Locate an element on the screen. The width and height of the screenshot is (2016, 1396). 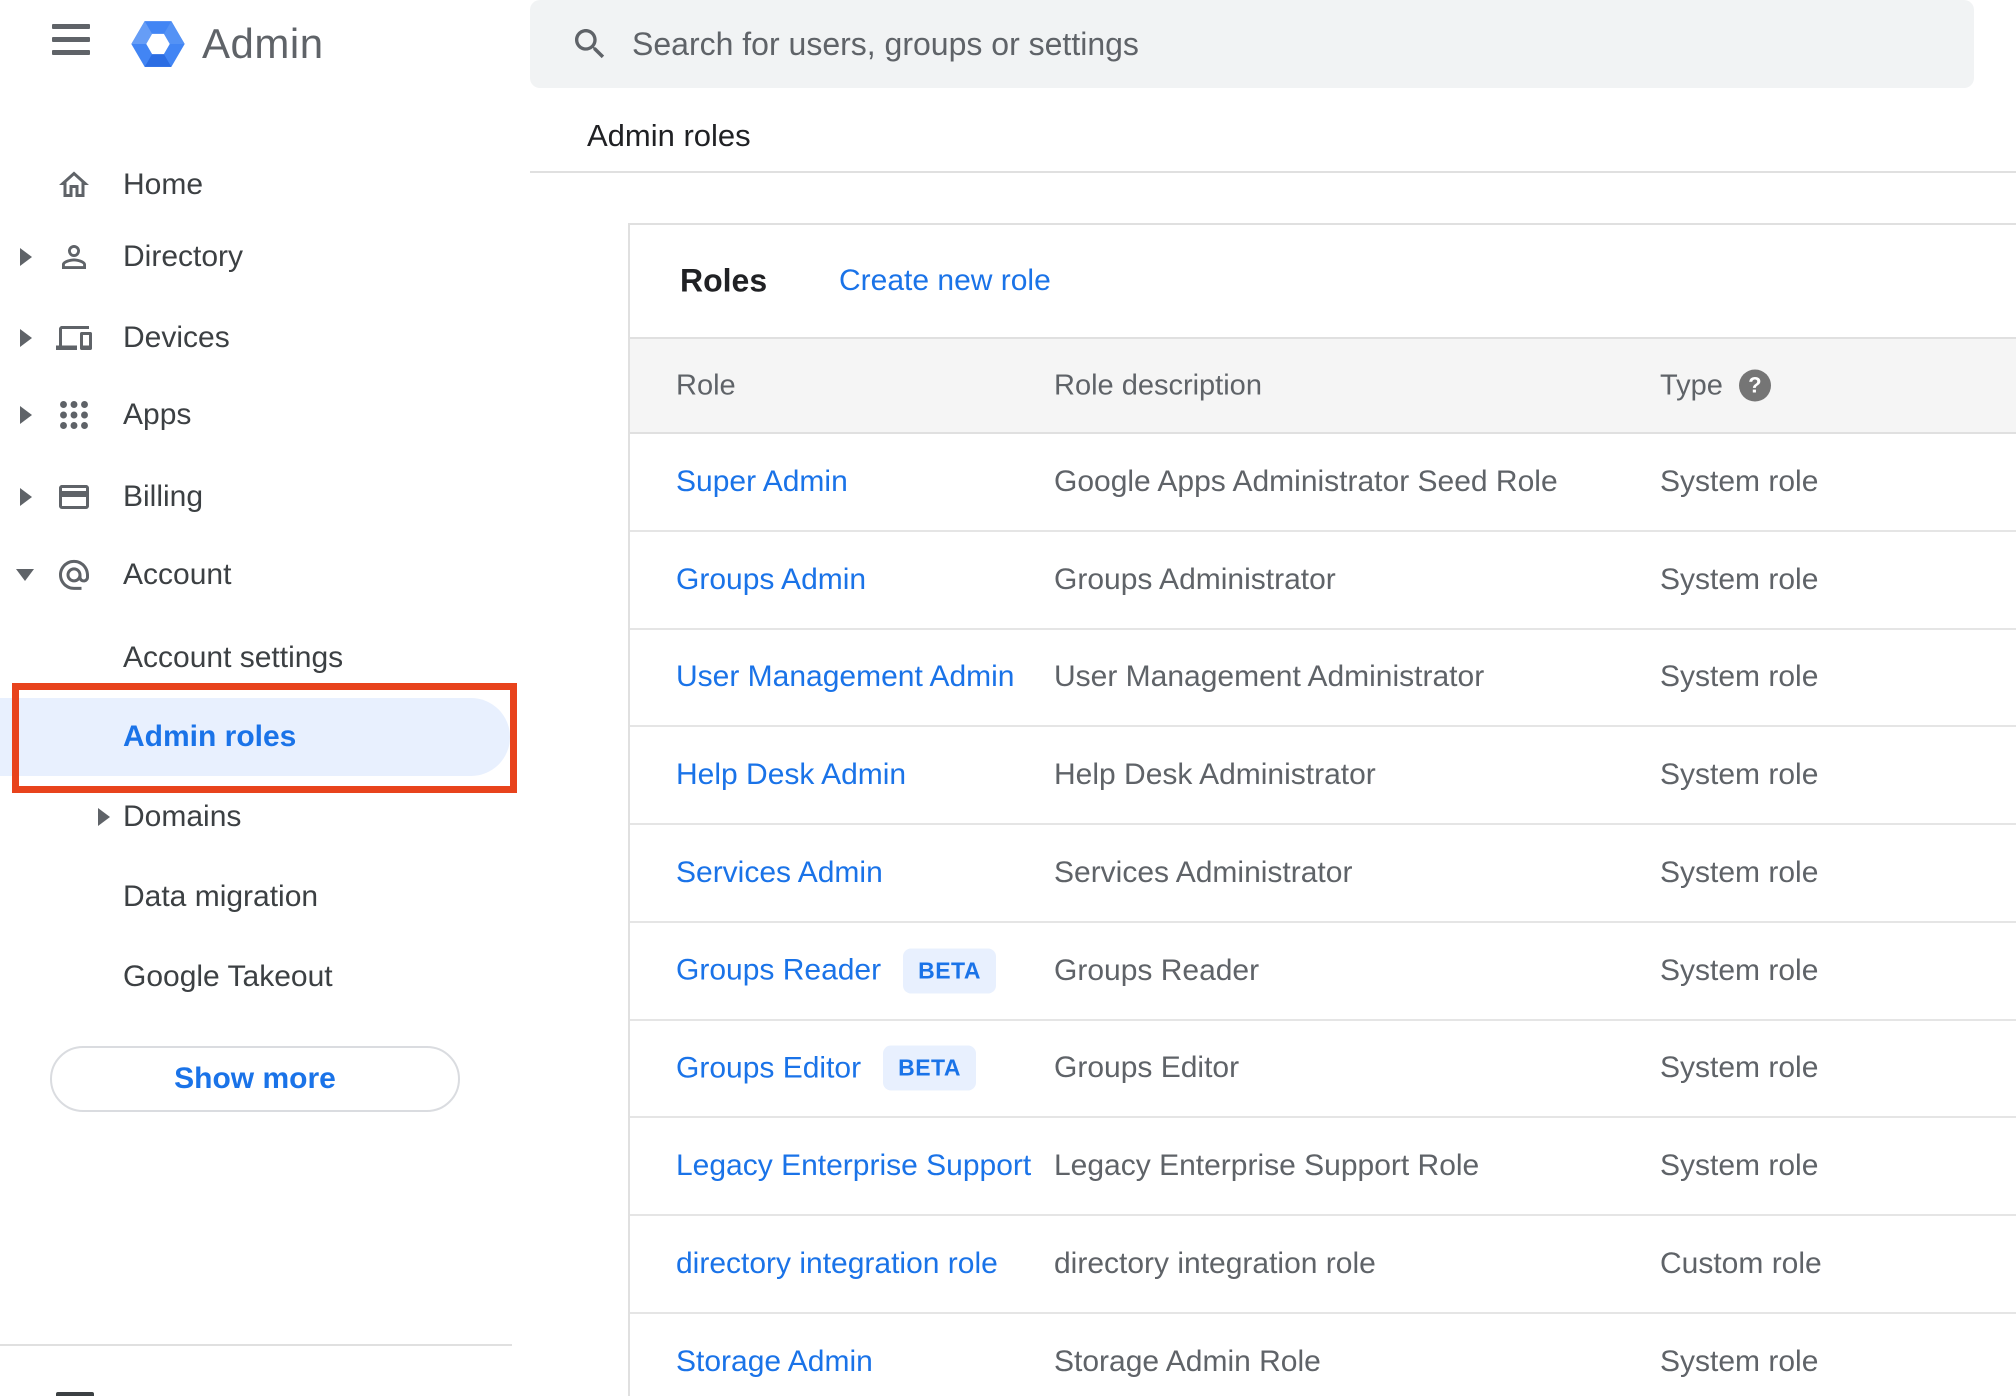
sidebar-item-domains: Domains is located at coordinates (255, 817).